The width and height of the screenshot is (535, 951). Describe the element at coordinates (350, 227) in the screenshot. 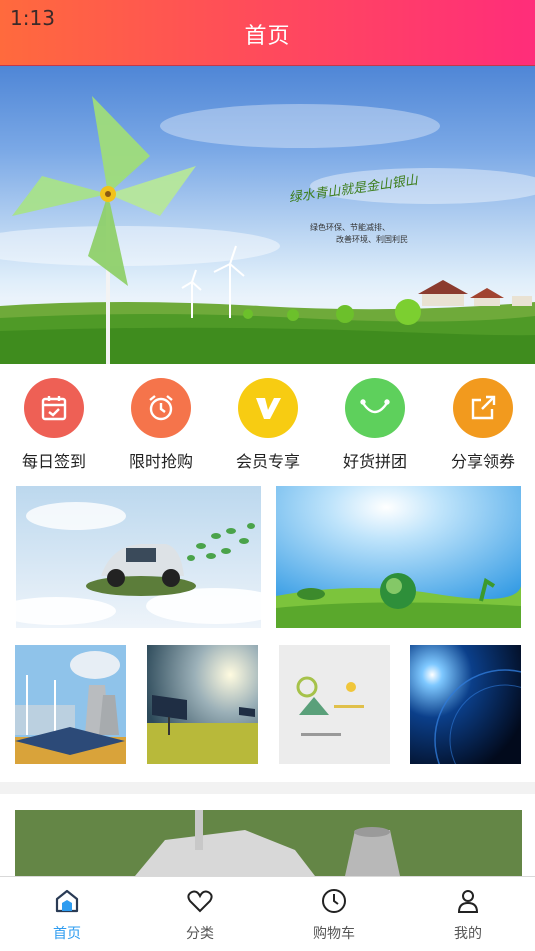

I see `banner-subtext-1: 绿色环保、节能减排、` at that location.